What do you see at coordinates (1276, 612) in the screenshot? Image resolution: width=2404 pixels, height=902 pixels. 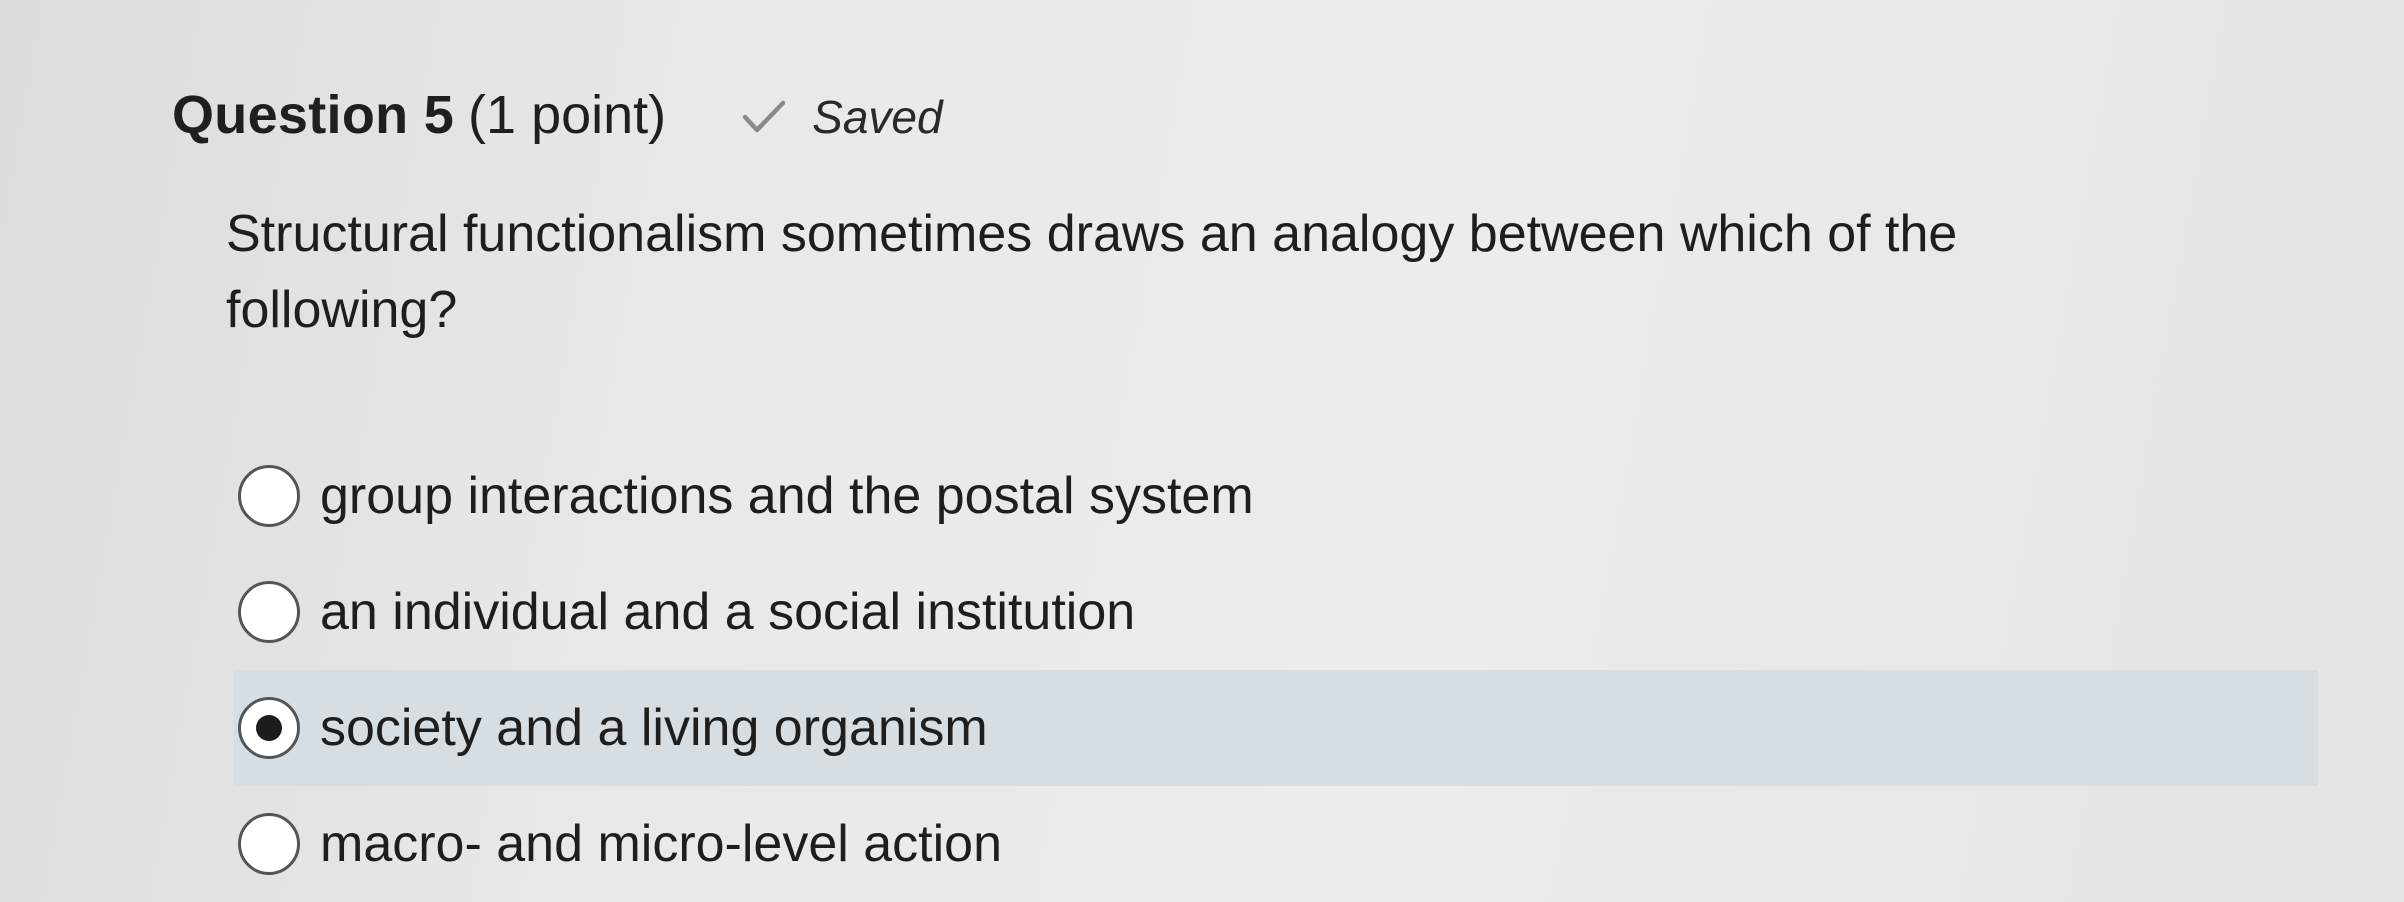 I see `answer-option: an individual and a social institution` at bounding box center [1276, 612].